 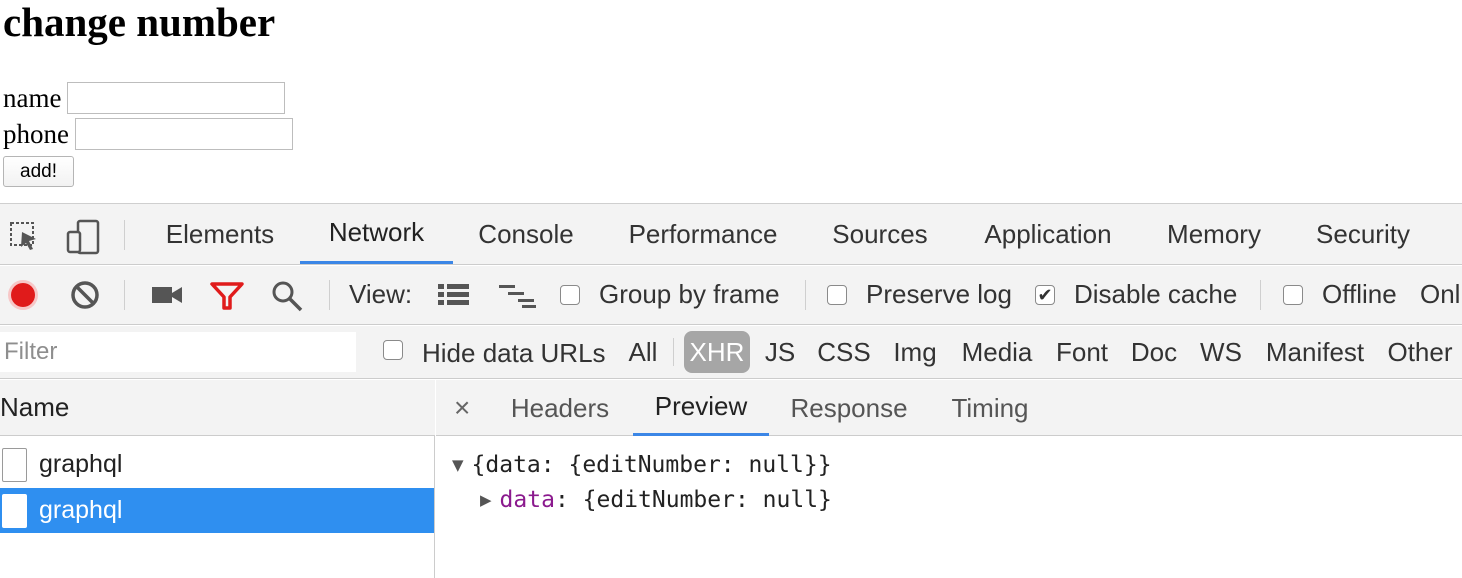 I want to click on type-filter-img: Img, so click(x=915, y=352).